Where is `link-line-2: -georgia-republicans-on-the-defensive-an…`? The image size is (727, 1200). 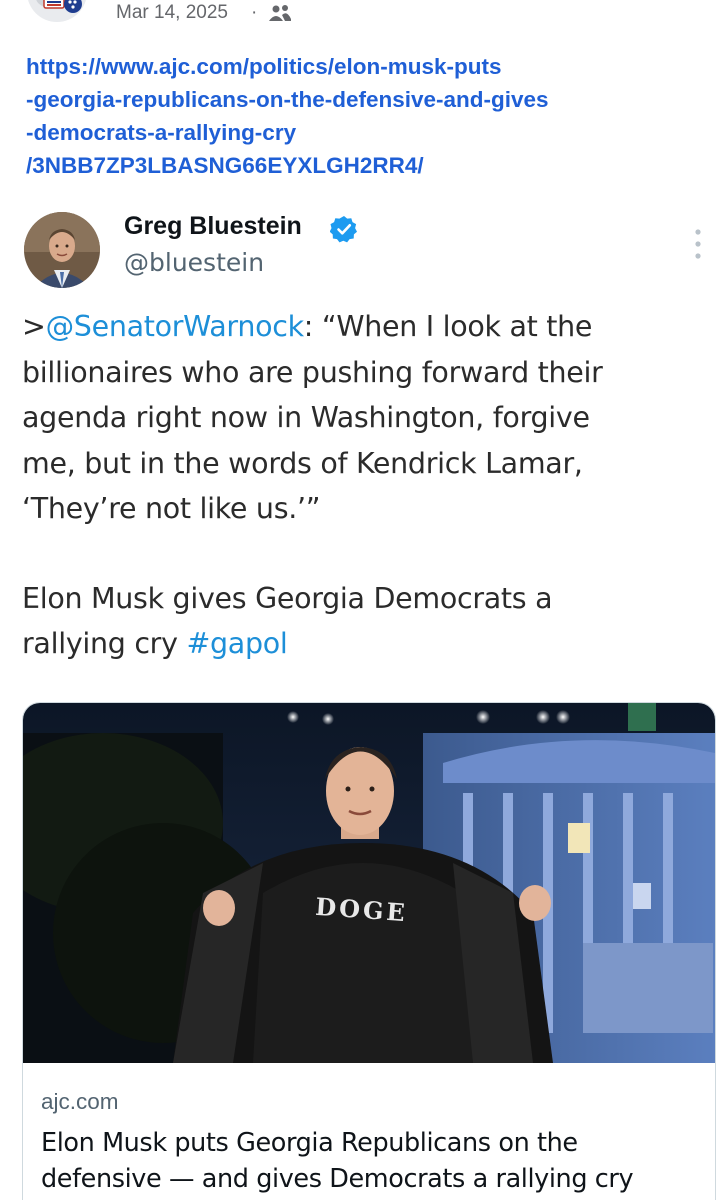
link-line-2: -georgia-republicans-on-the-defensive-an… is located at coordinates (371, 99).